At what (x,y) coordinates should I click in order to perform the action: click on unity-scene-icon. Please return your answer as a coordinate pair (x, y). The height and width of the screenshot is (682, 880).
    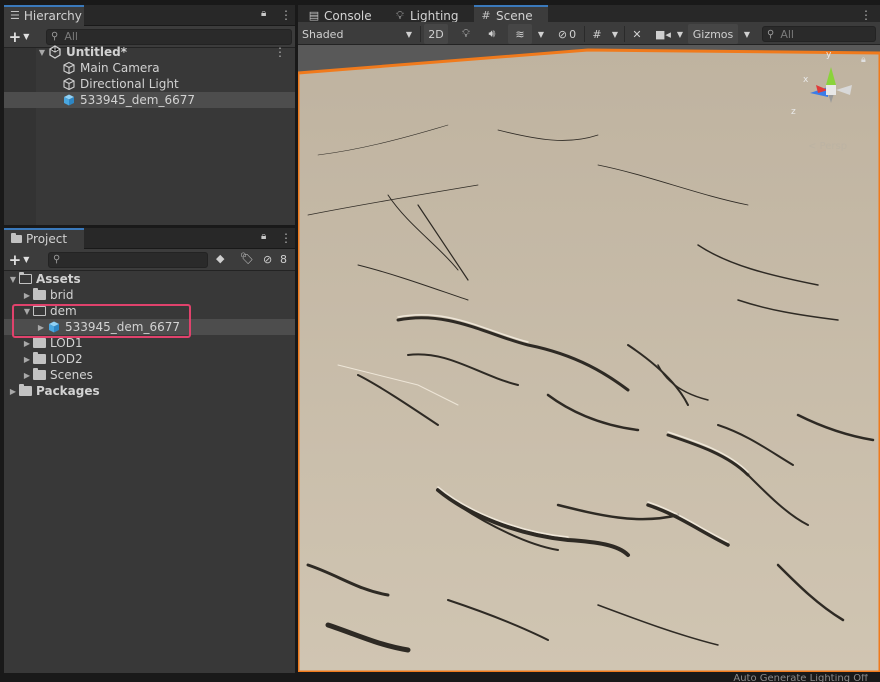
    Looking at the image, I should click on (55, 52).